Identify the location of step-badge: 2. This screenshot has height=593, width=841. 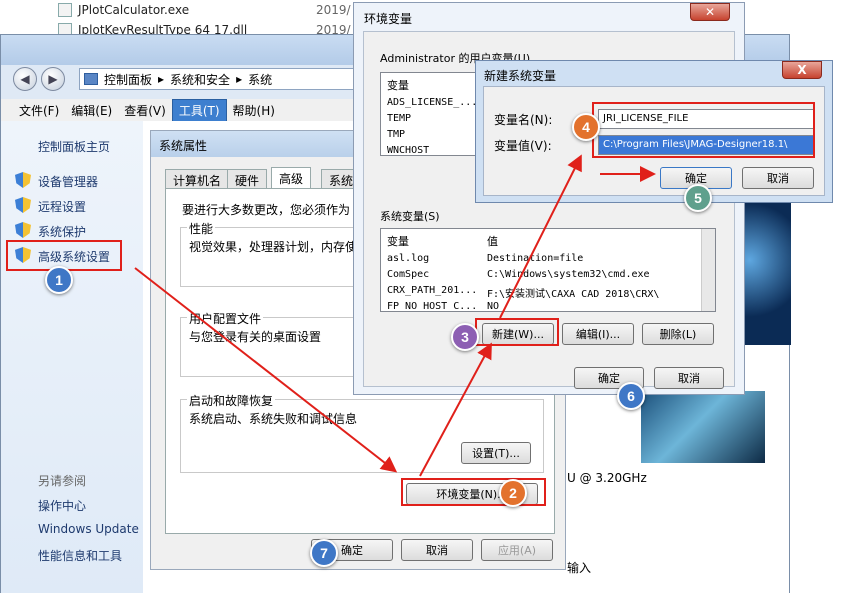
(513, 493).